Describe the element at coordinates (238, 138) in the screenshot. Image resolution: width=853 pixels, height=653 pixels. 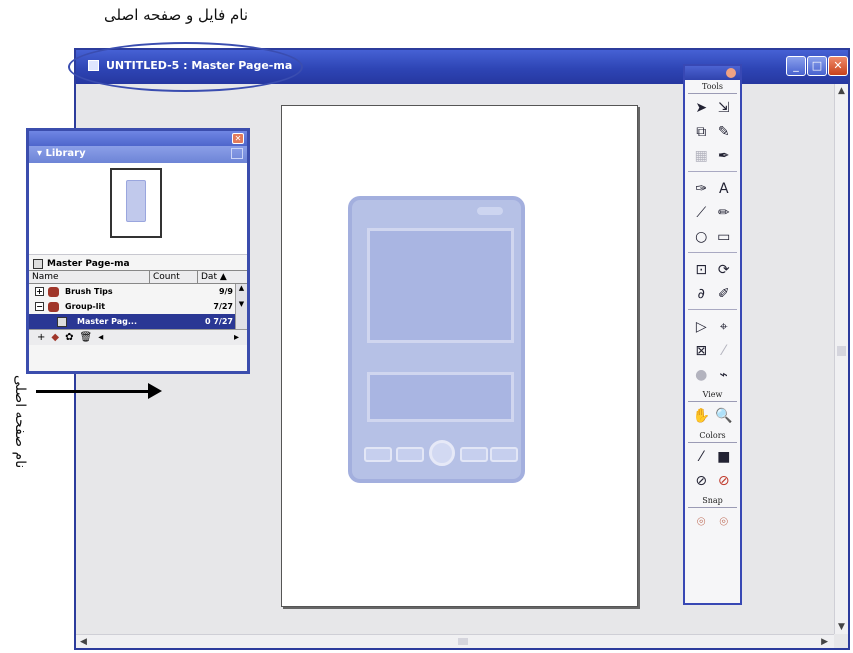
I see `close-icon: ✕` at that location.